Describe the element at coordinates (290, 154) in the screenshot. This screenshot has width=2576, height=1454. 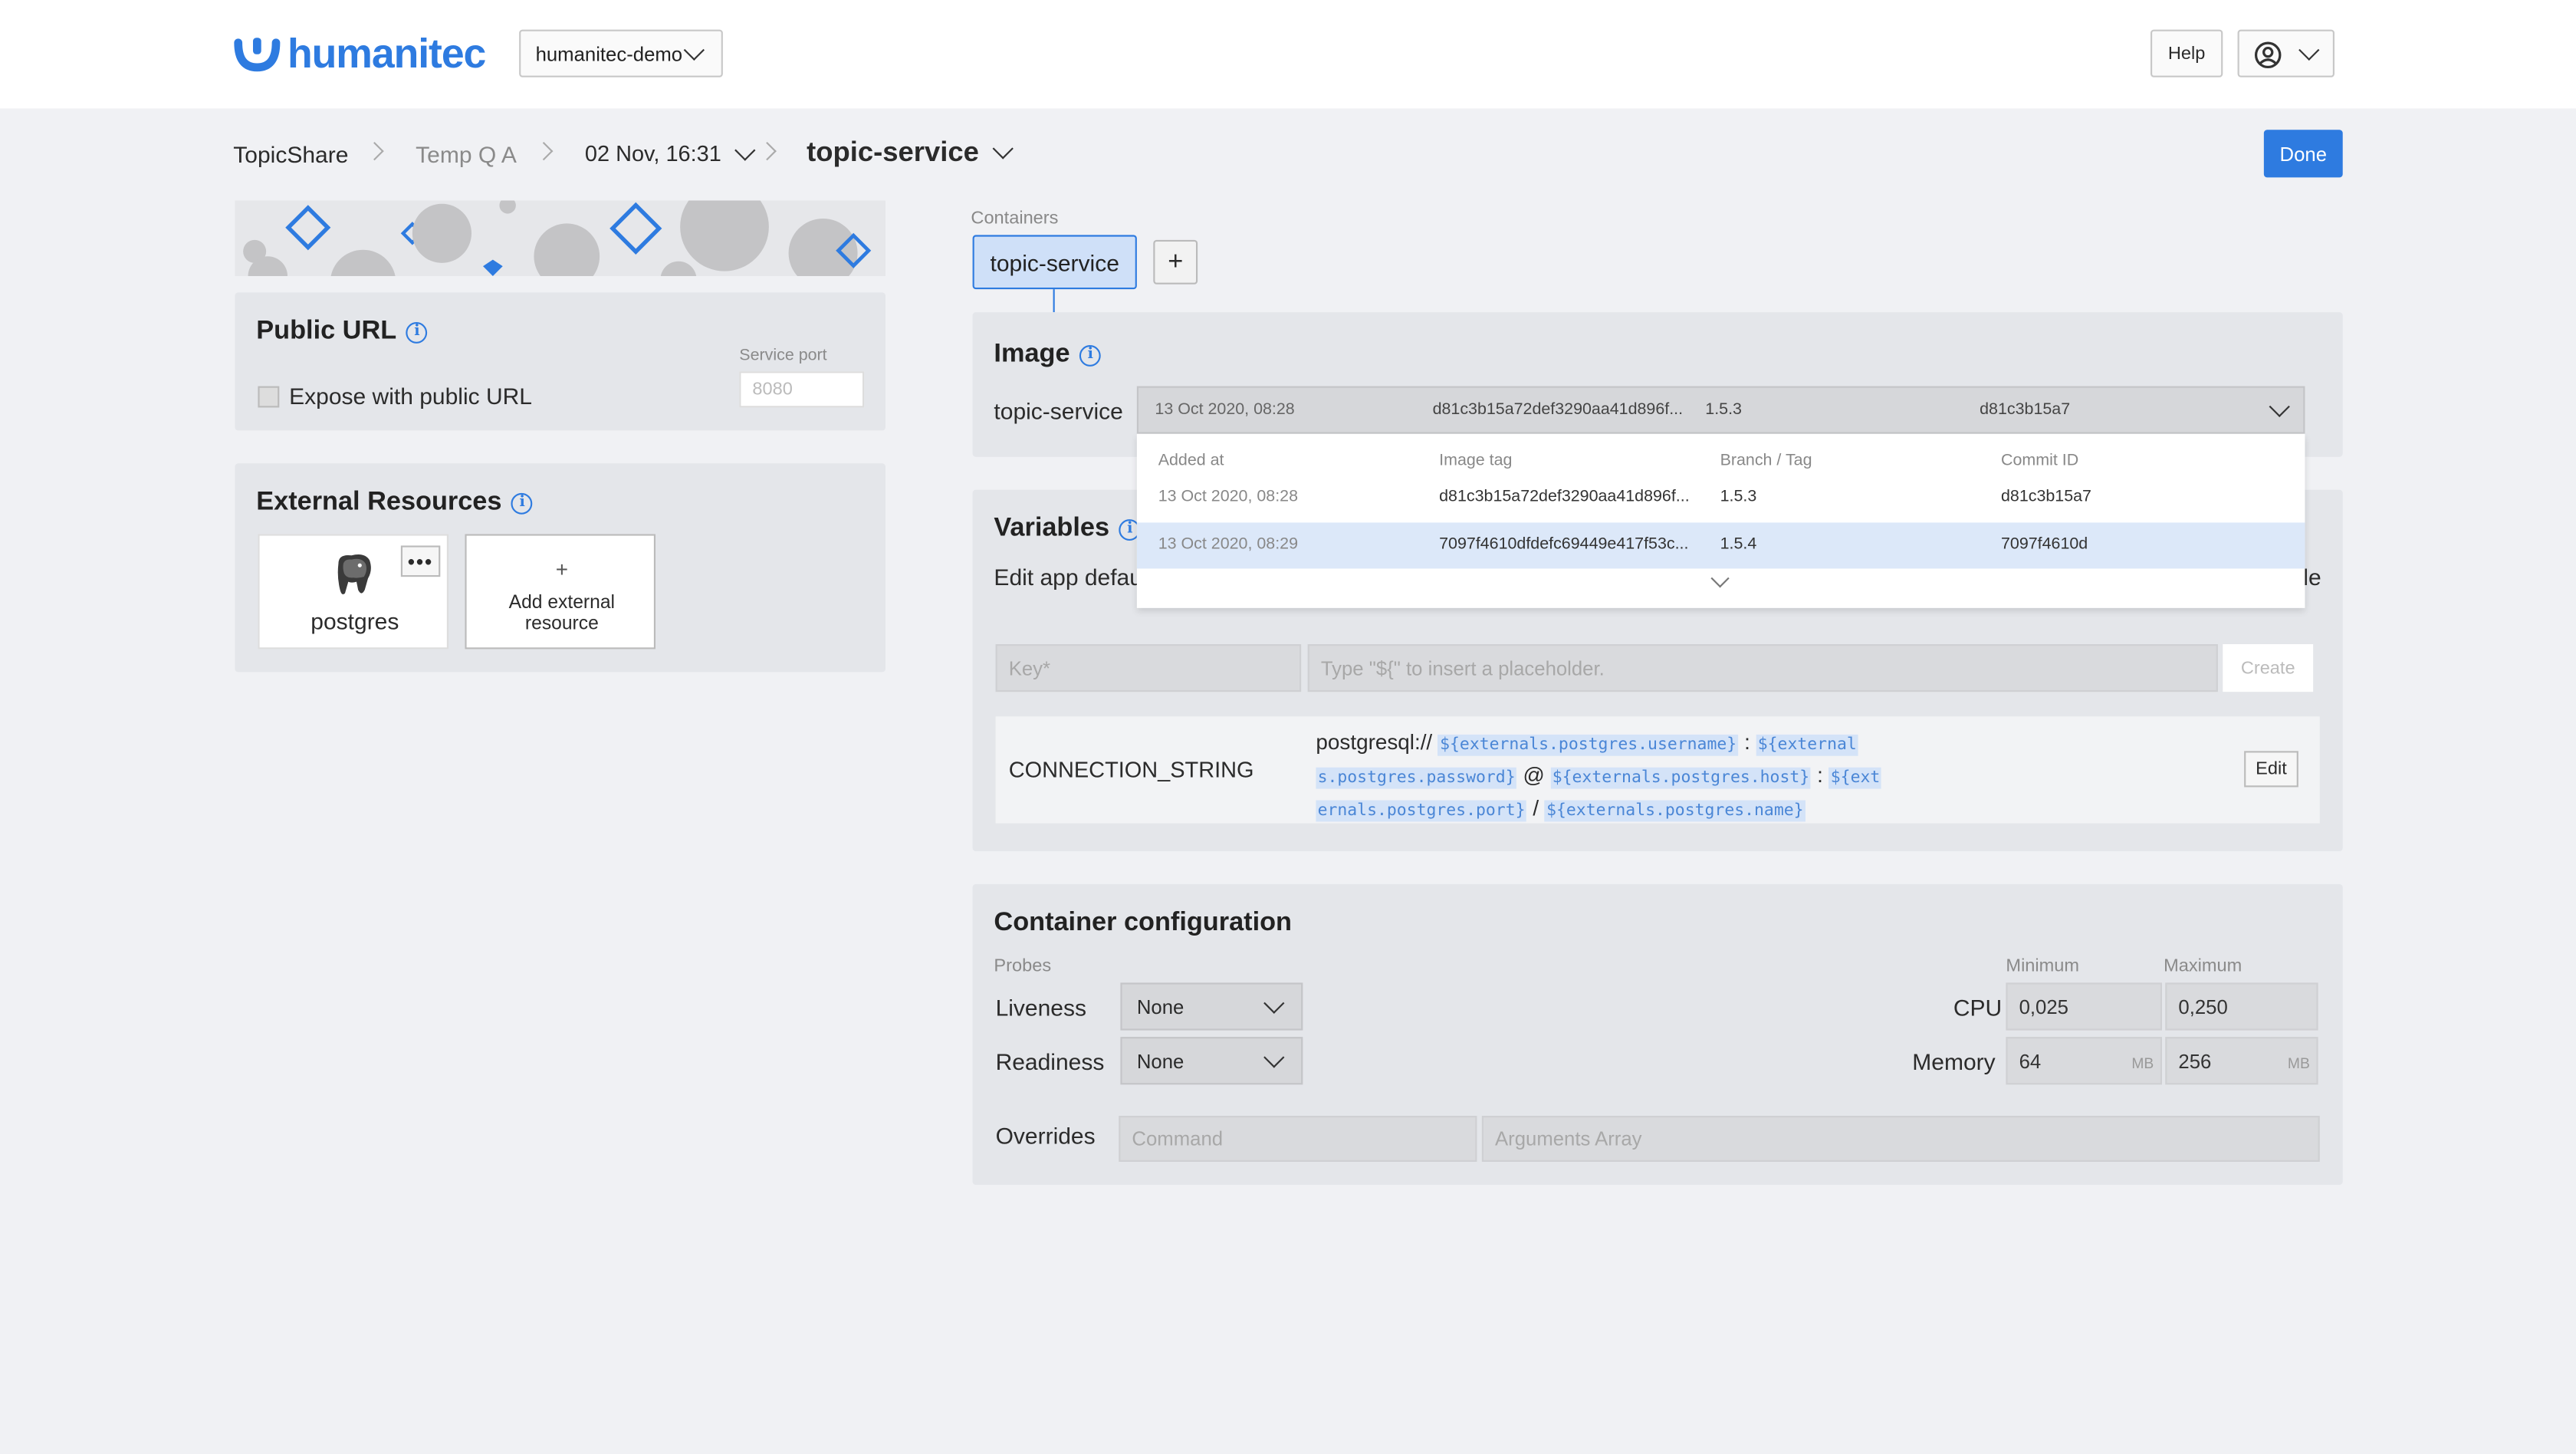
I see `breadcrumb-app: TopicShare` at that location.